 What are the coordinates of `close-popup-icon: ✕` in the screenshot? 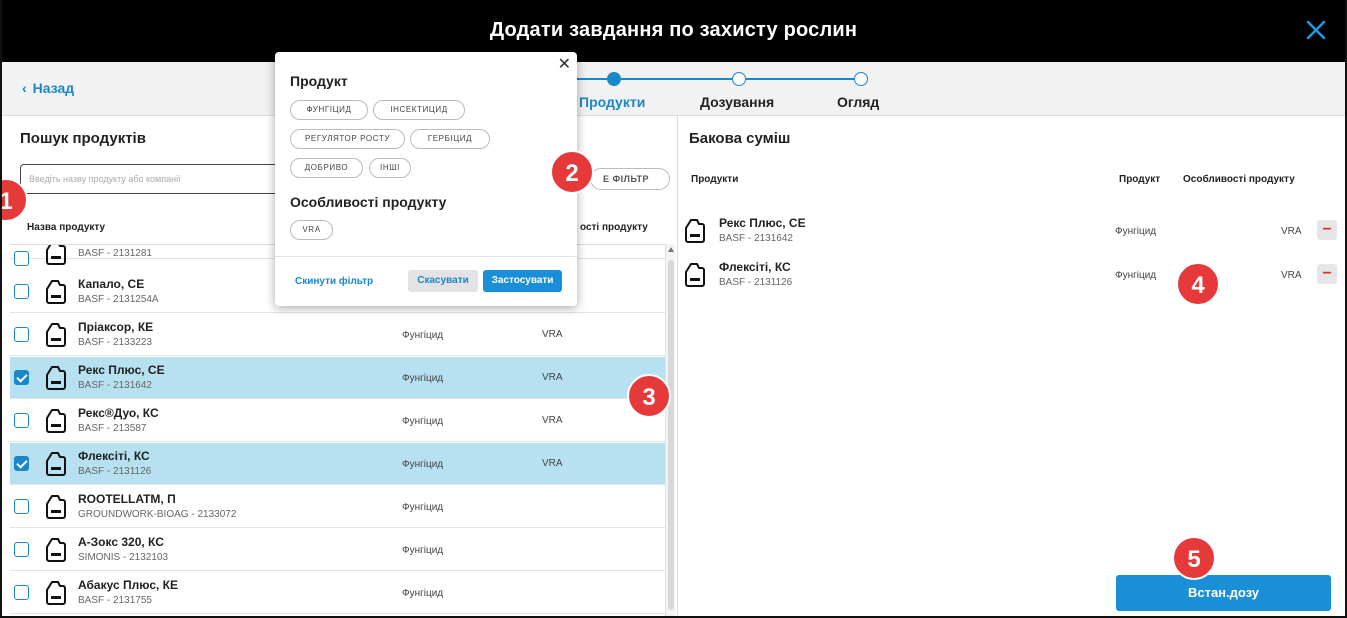 It's located at (564, 64).